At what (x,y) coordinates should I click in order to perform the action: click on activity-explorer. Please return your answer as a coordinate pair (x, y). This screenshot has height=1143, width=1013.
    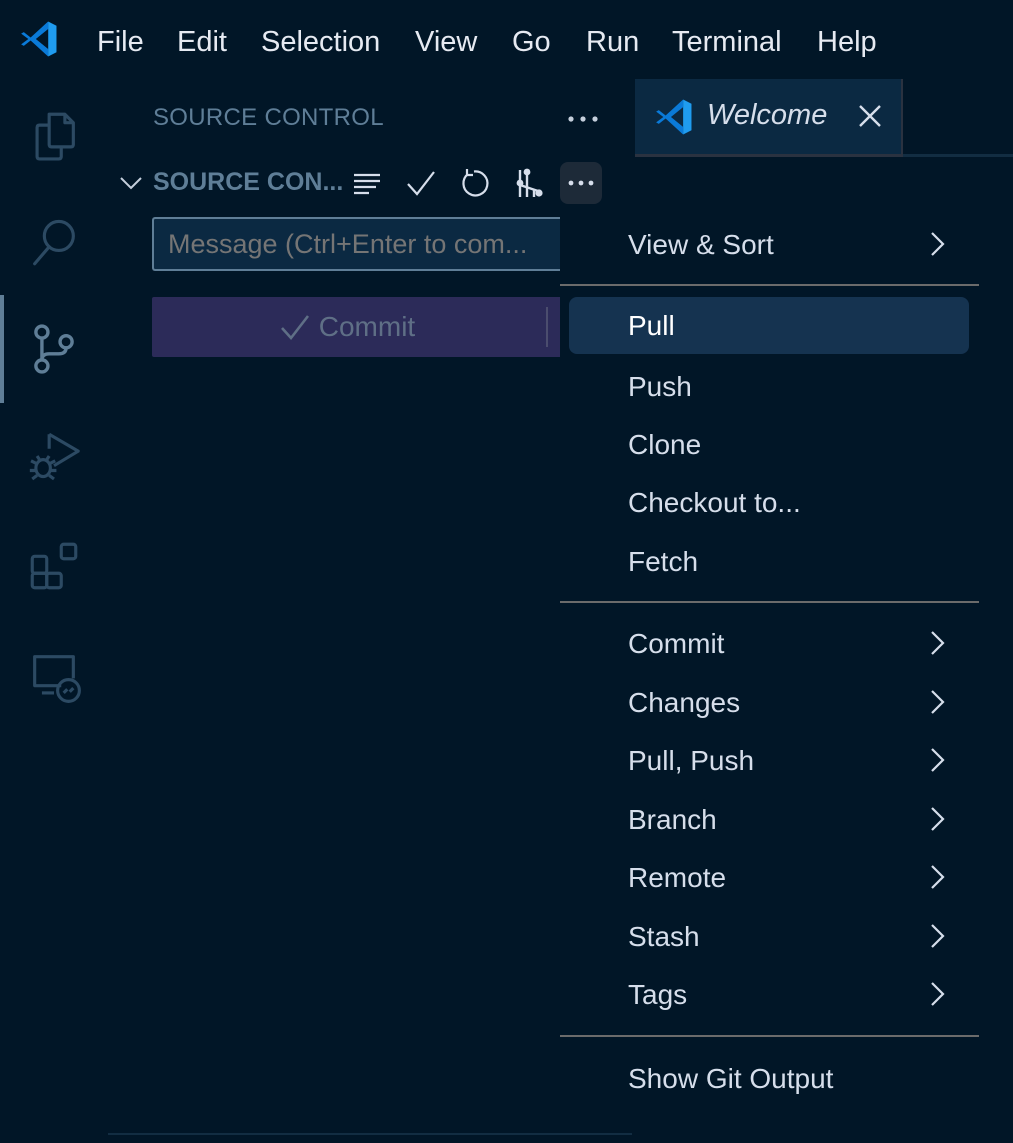
    Looking at the image, I should click on (54, 136).